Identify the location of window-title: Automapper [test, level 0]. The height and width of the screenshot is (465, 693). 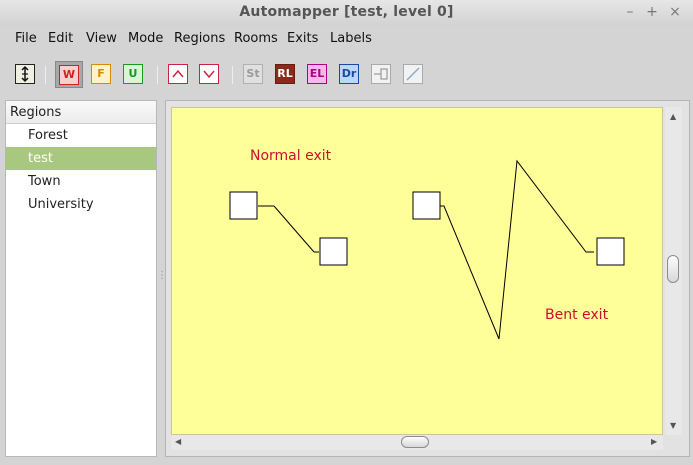
(346, 12).